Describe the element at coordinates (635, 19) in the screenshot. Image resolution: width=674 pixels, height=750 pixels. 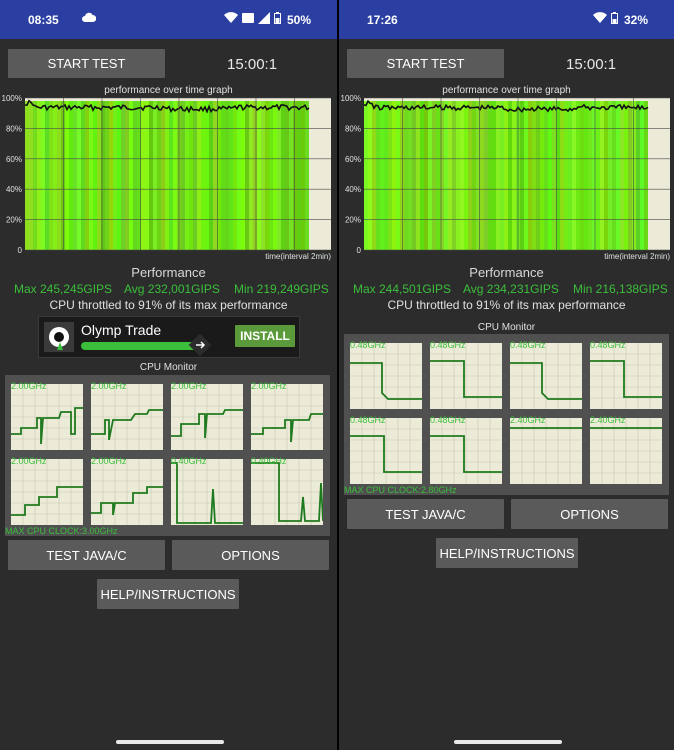
I see `battery-percent: 32%` at that location.